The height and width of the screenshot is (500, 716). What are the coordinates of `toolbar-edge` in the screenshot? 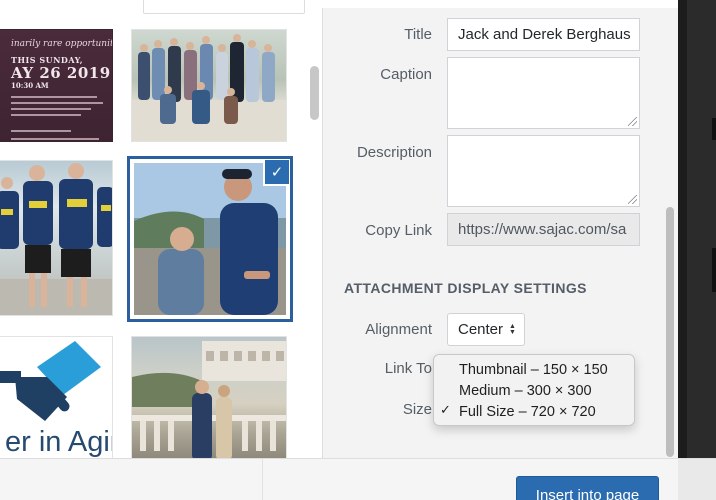 It's located at (697, 479).